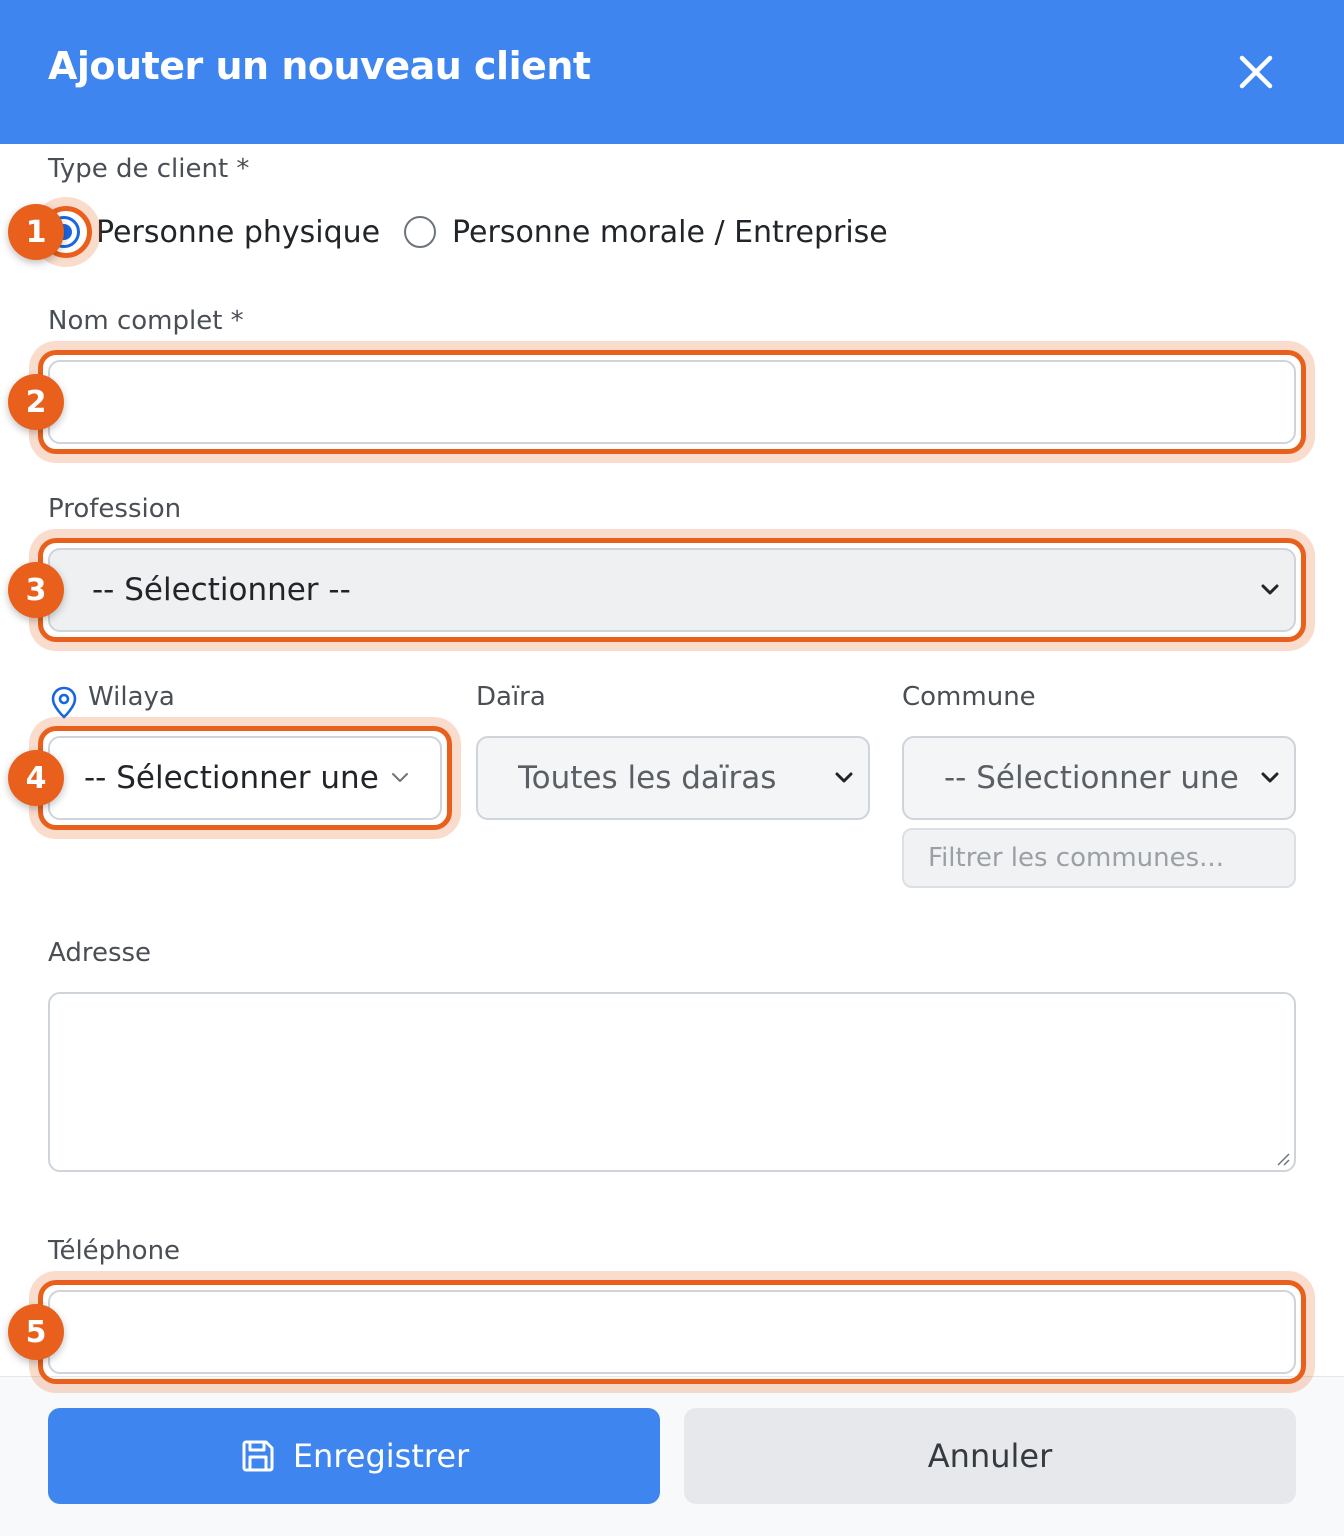 This screenshot has width=1344, height=1536. I want to click on full-name-label: Nom complet *, so click(146, 321).